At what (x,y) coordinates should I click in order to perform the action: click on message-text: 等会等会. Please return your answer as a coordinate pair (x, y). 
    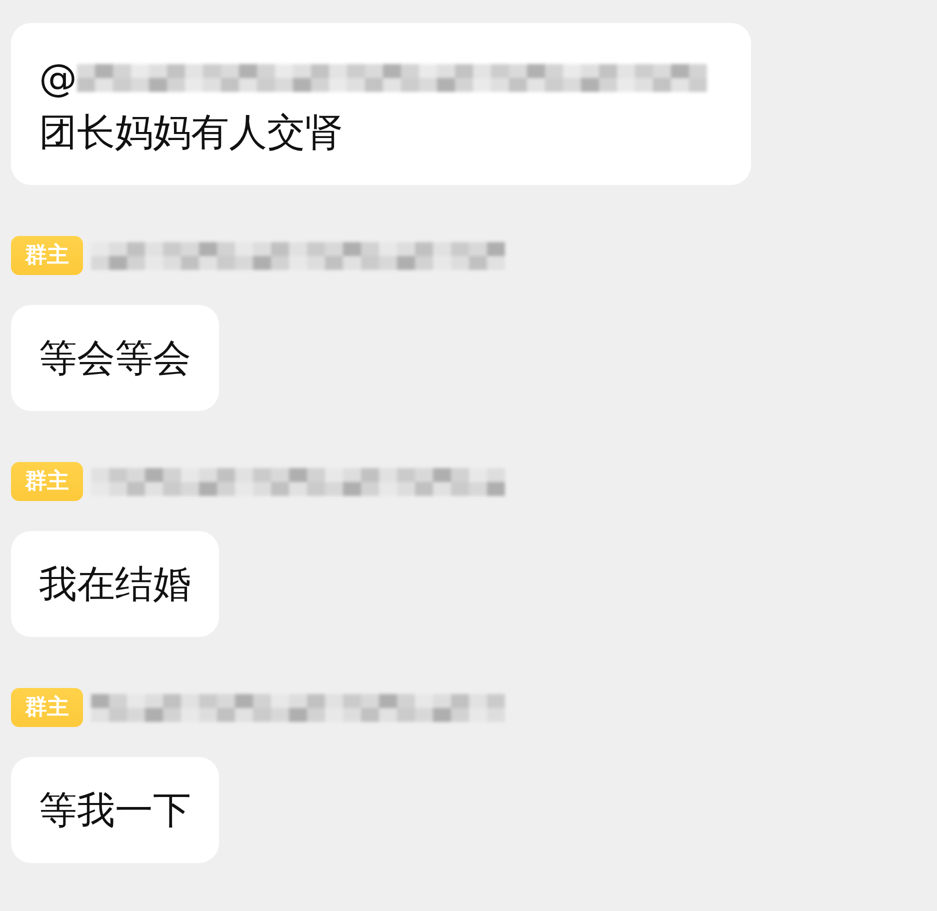
    Looking at the image, I should click on (115, 358).